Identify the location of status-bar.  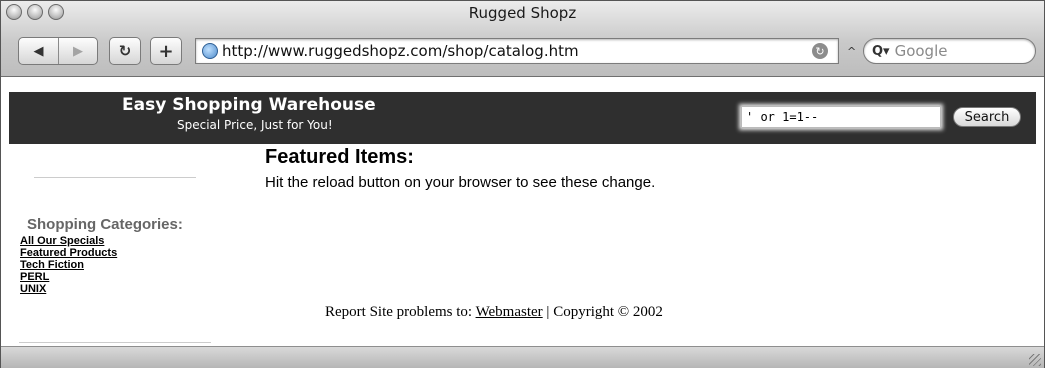
(522, 357).